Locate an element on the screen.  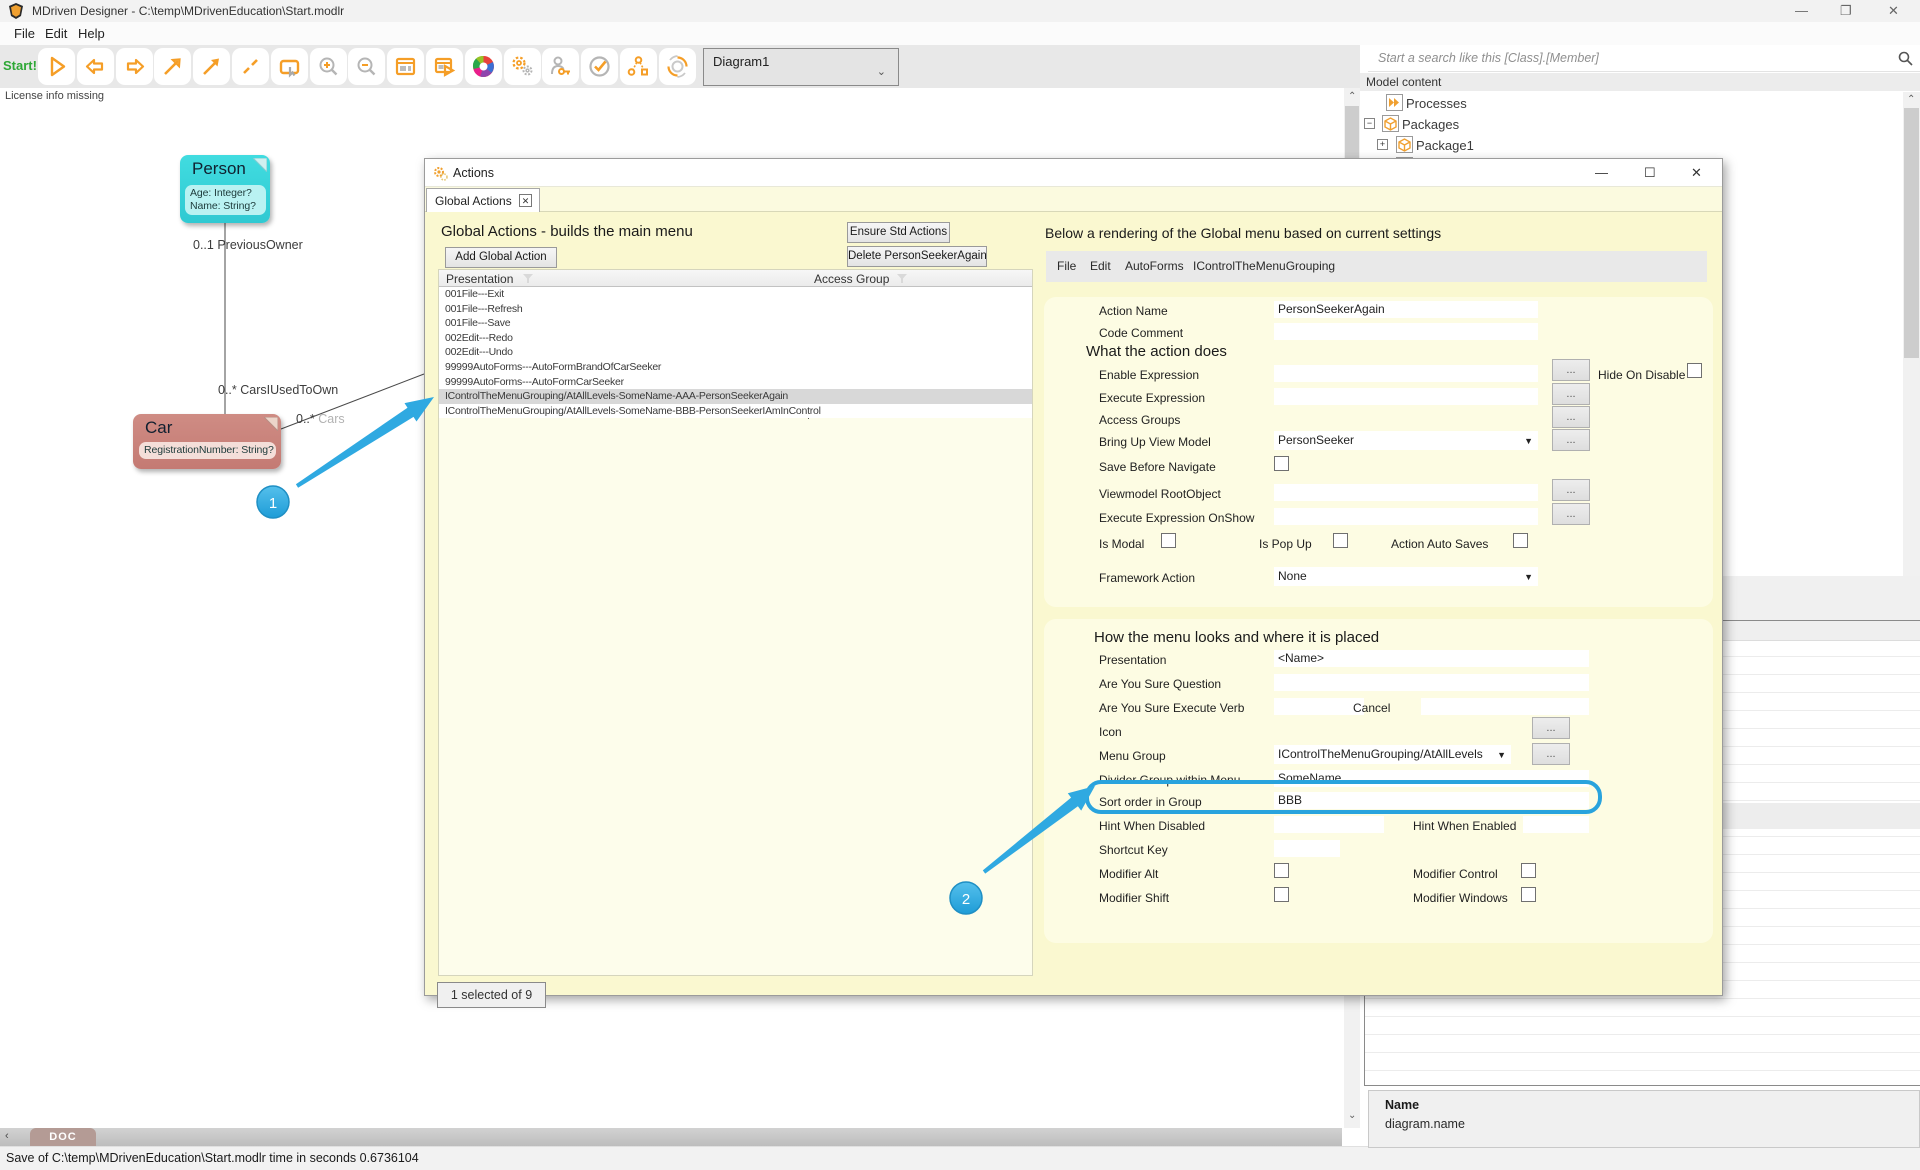
action-list-row: 001File---Save is located at coordinates (735, 323).